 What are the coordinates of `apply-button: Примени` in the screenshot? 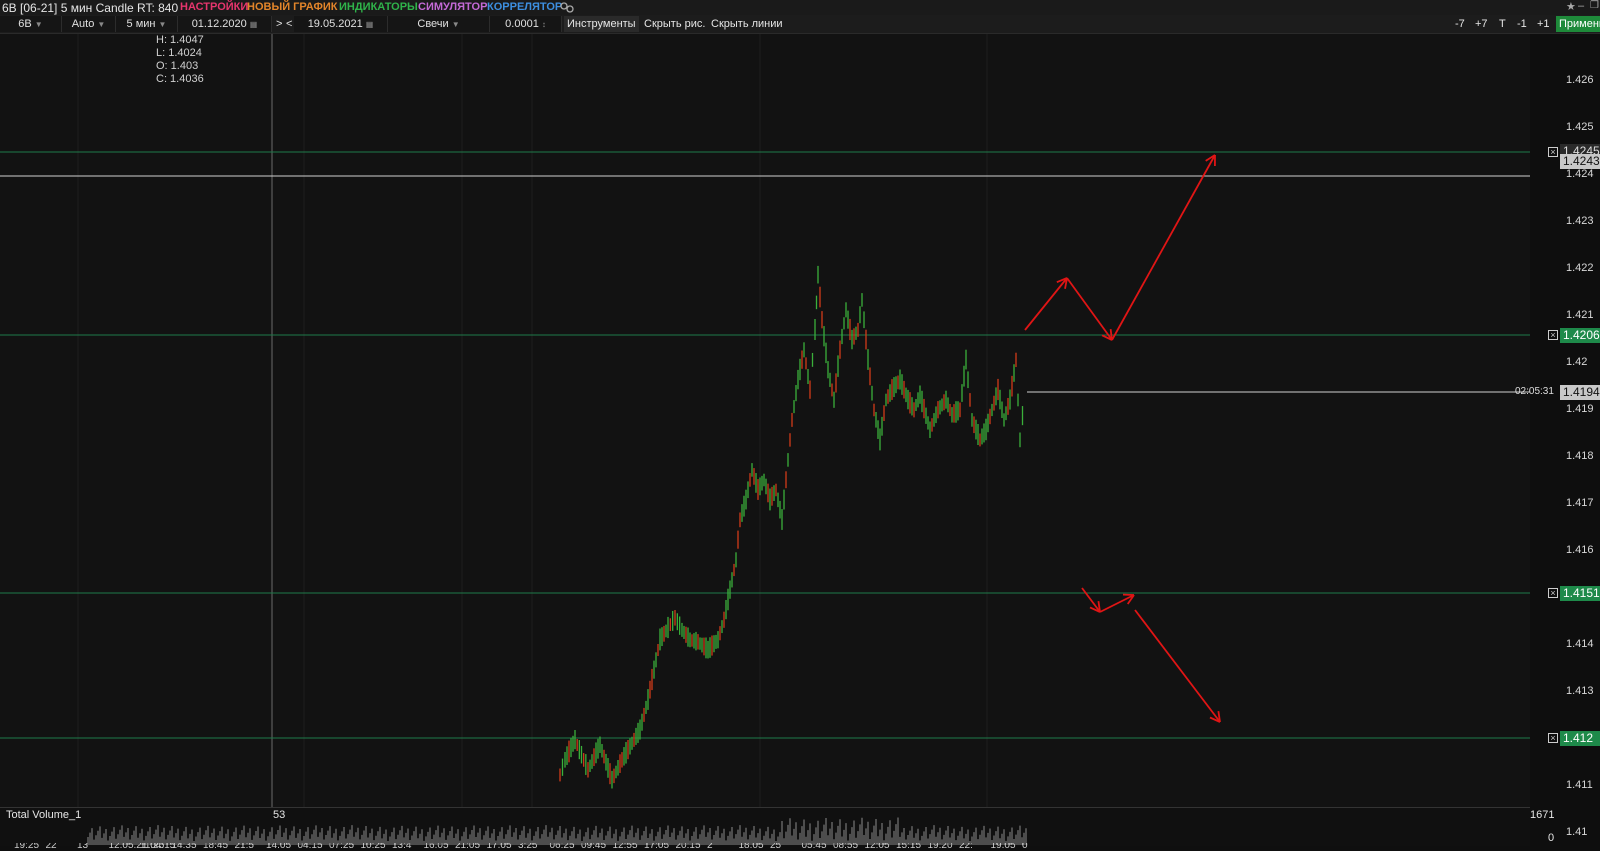 It's located at (1578, 24).